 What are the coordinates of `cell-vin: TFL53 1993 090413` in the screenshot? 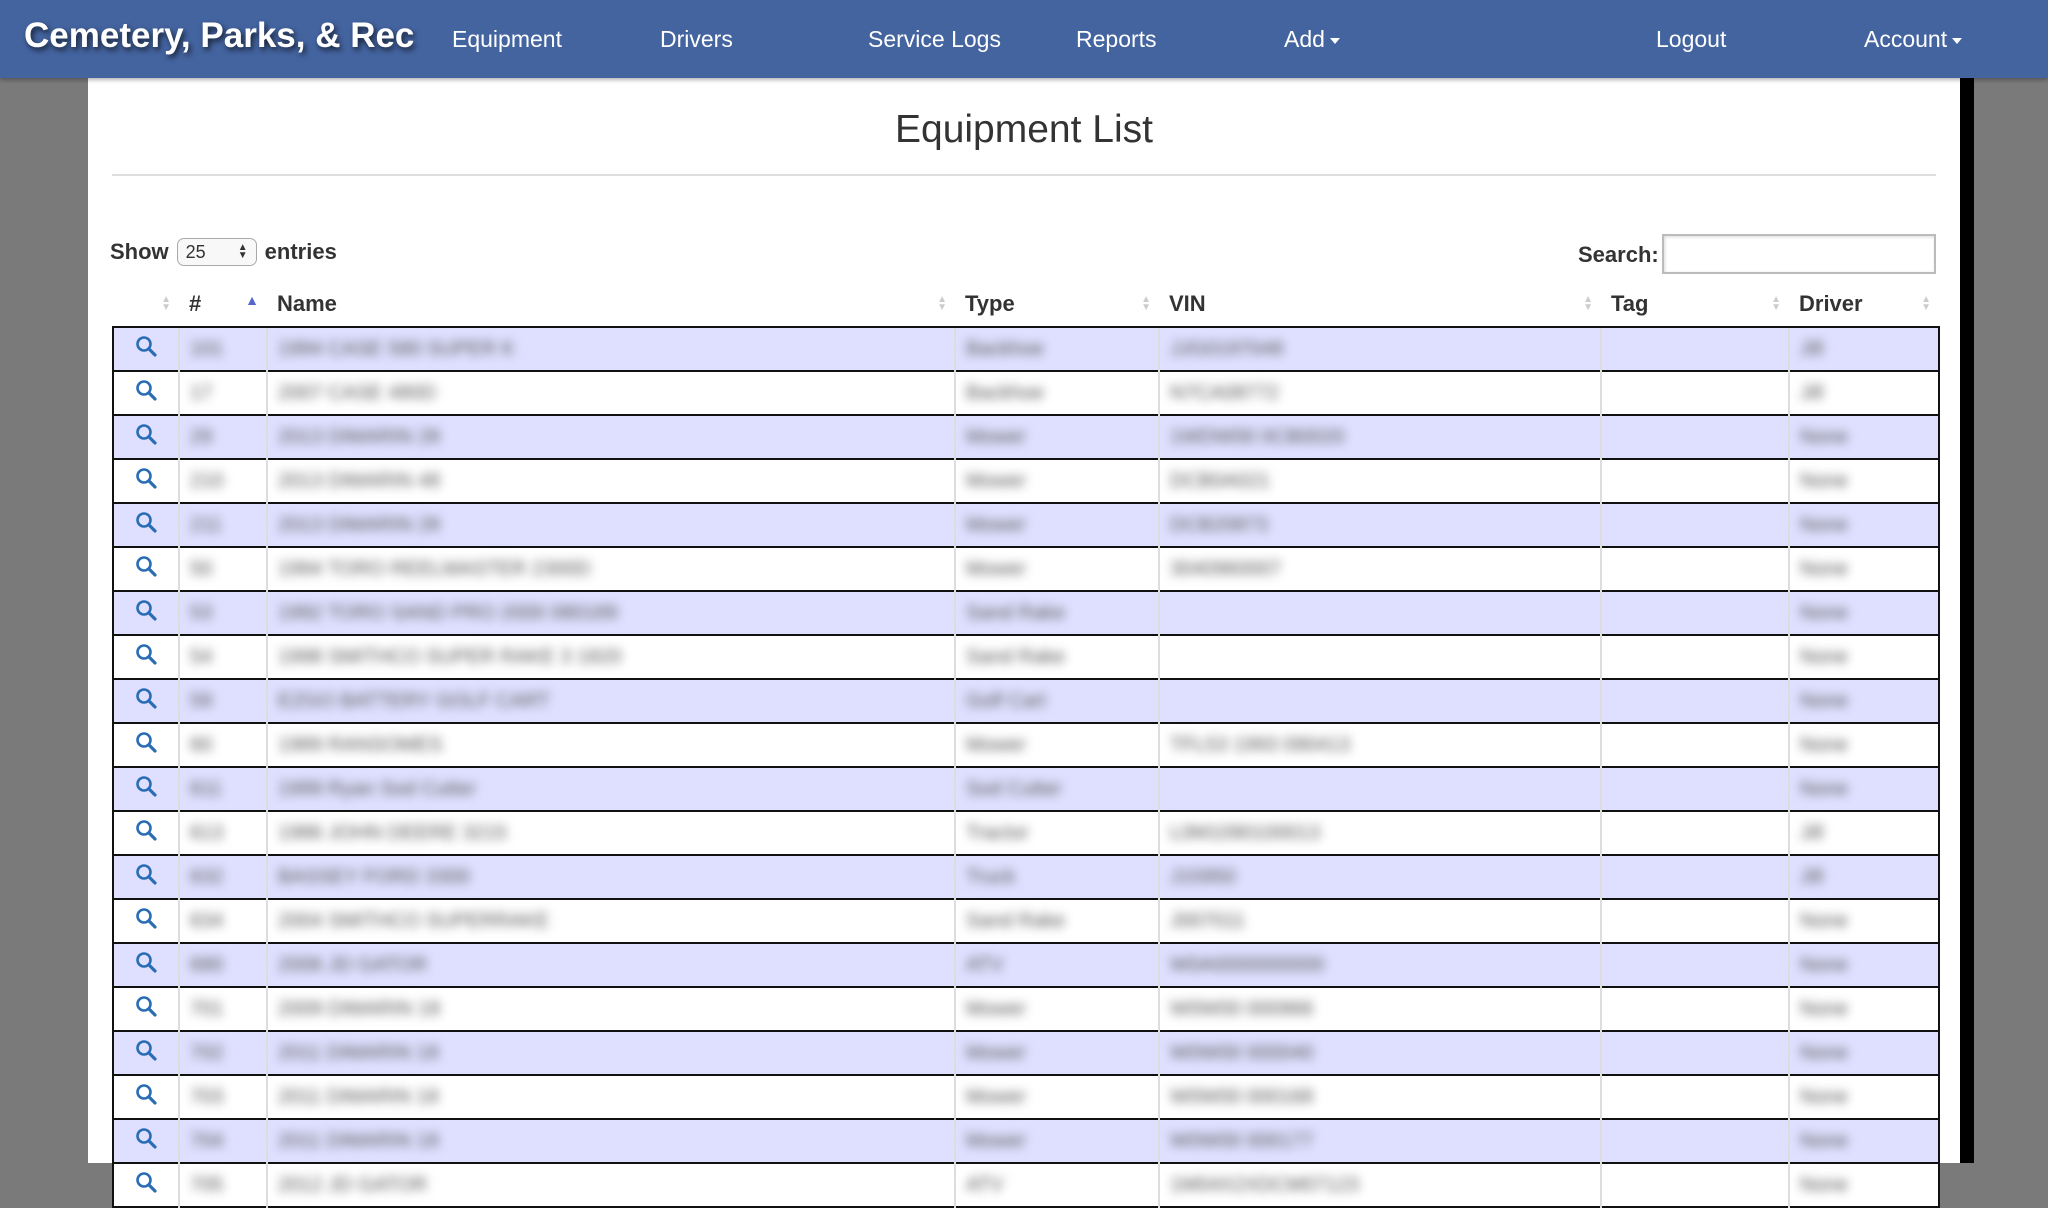 It's located at (1380, 745).